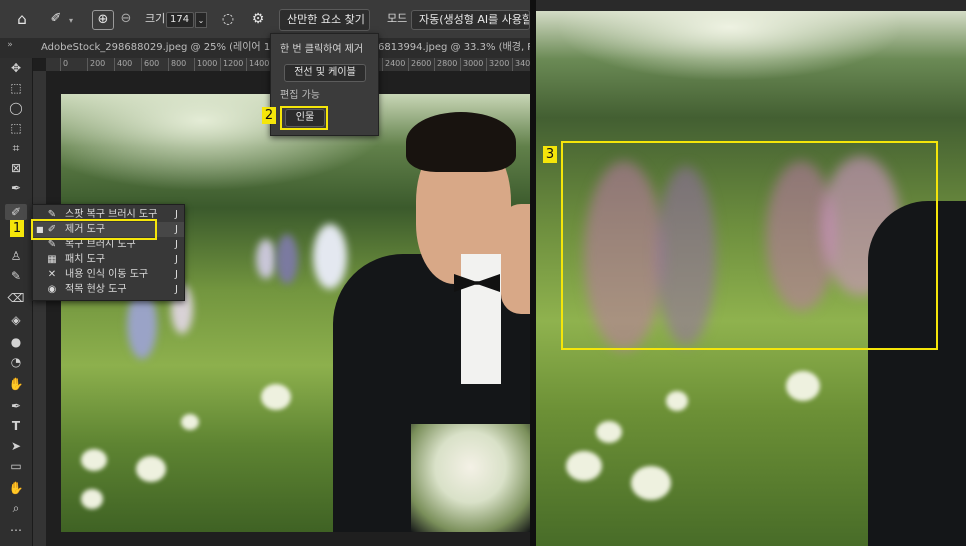  I want to click on ruler-label: 2600, so click(421, 63).